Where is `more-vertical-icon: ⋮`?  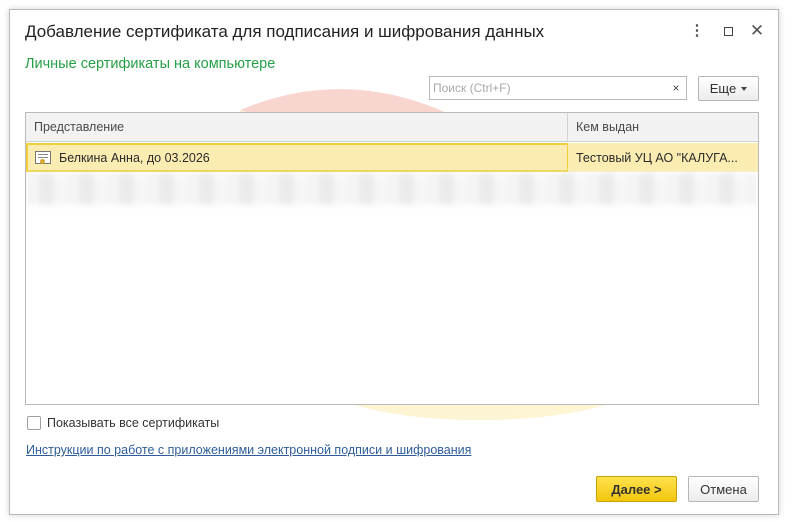
more-vertical-icon: ⋮ is located at coordinates (697, 31).